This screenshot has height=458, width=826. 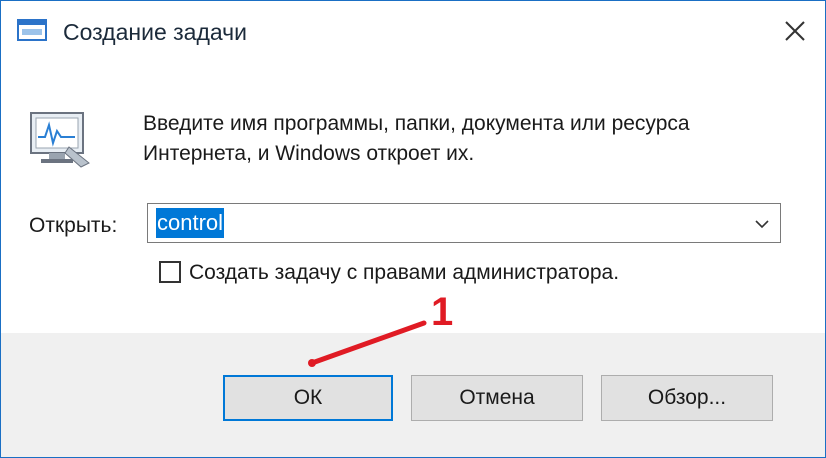 I want to click on open-input-value: control, so click(x=190, y=223).